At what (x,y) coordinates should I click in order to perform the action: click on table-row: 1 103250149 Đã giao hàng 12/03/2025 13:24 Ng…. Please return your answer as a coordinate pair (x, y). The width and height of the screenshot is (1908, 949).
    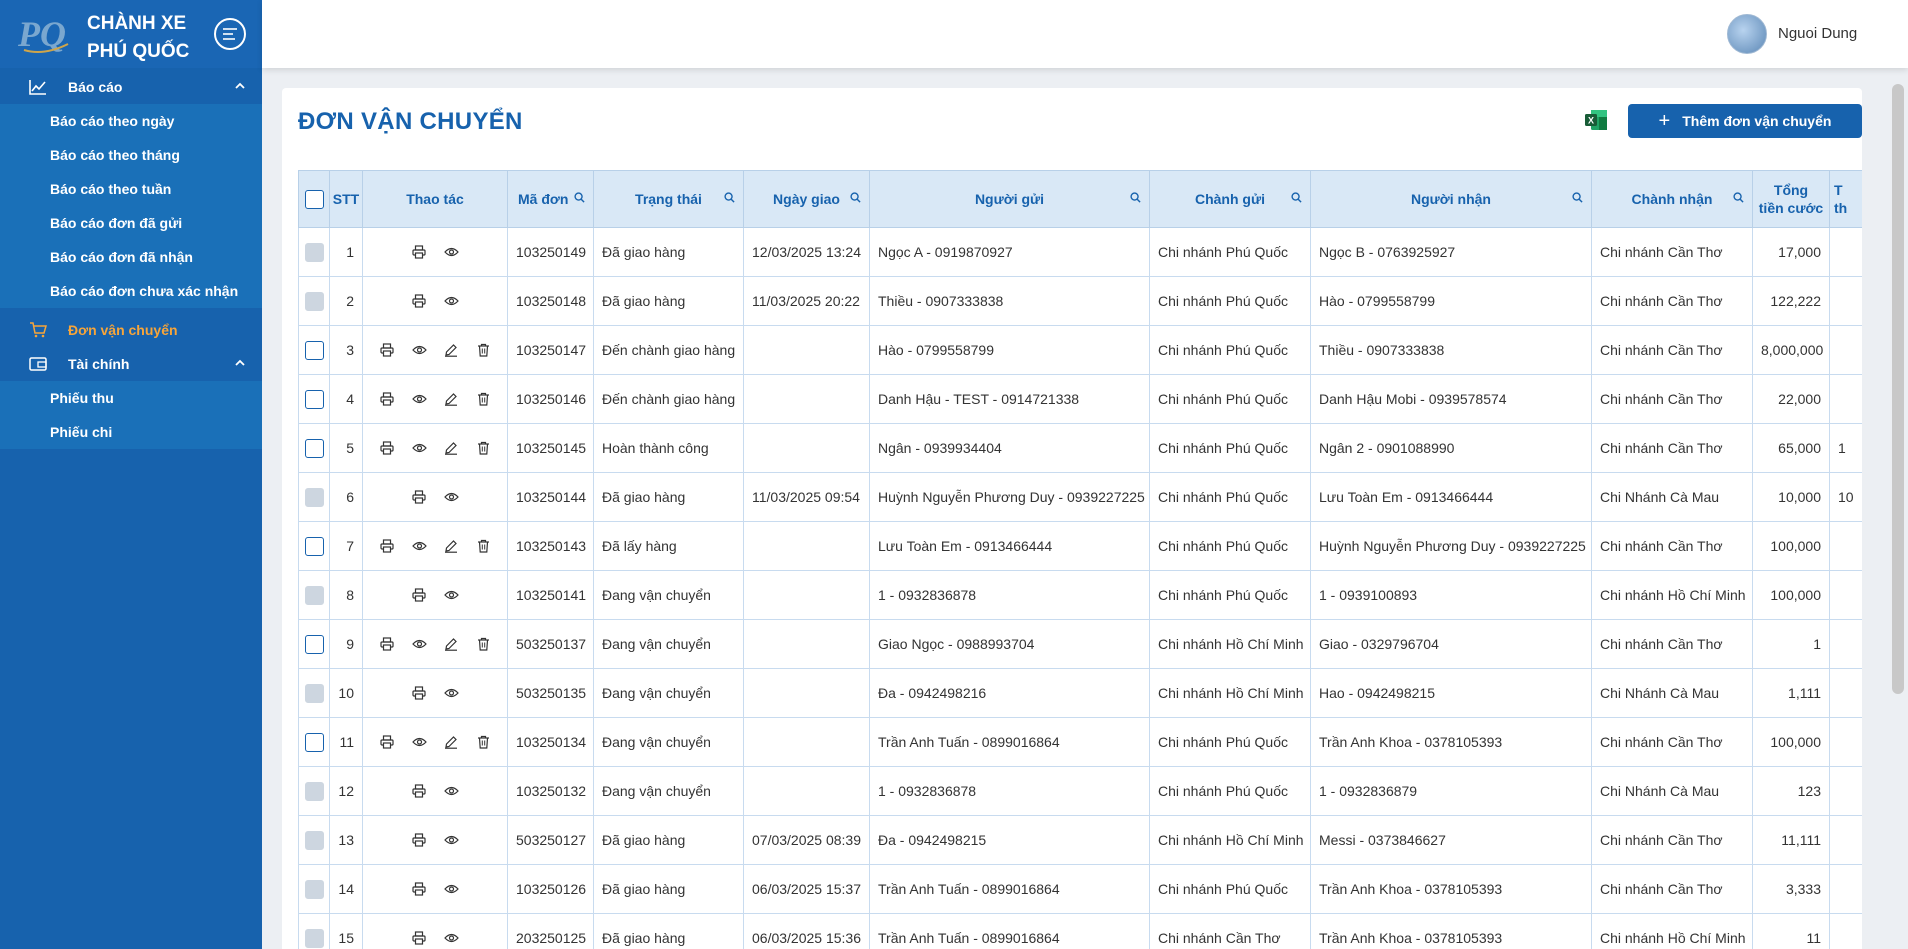
    Looking at the image, I should click on (1080, 252).